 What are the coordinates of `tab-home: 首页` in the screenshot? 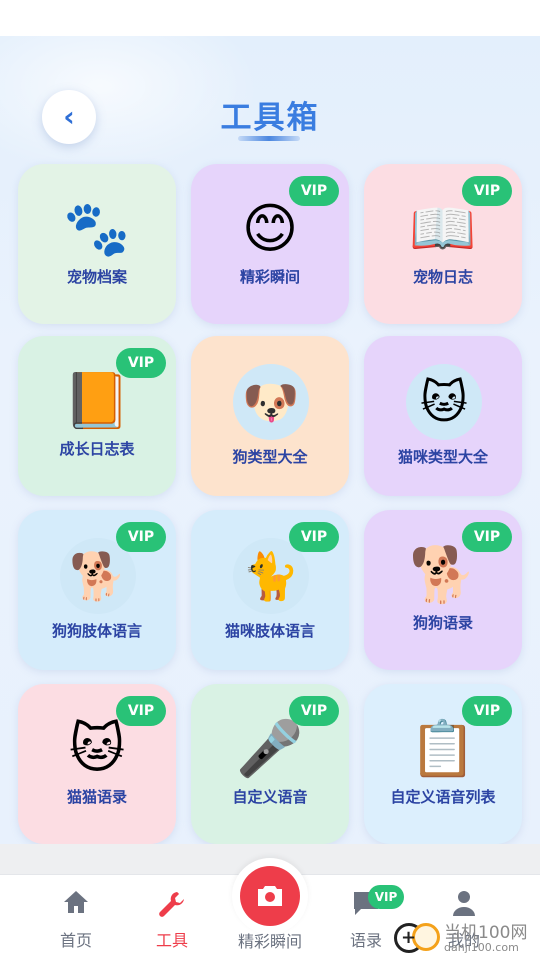 It's located at (76, 917).